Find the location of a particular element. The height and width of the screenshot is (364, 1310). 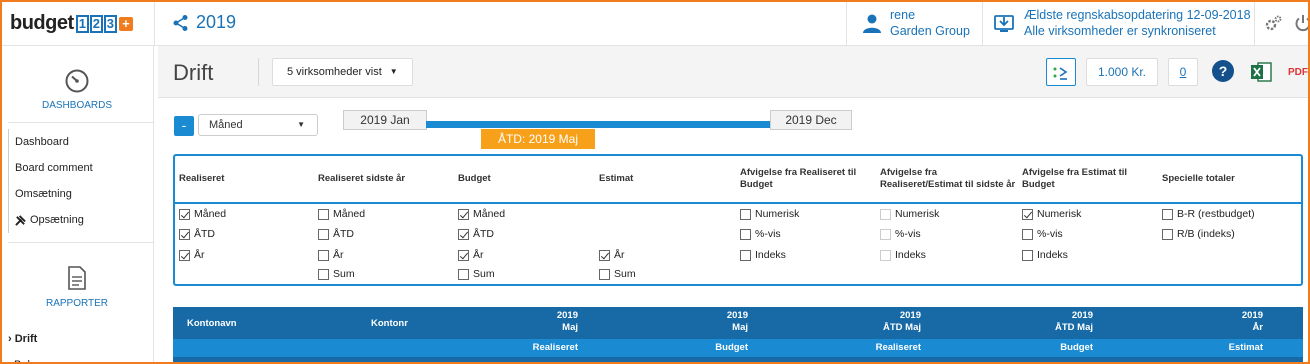

power-icon is located at coordinates (1302, 23).